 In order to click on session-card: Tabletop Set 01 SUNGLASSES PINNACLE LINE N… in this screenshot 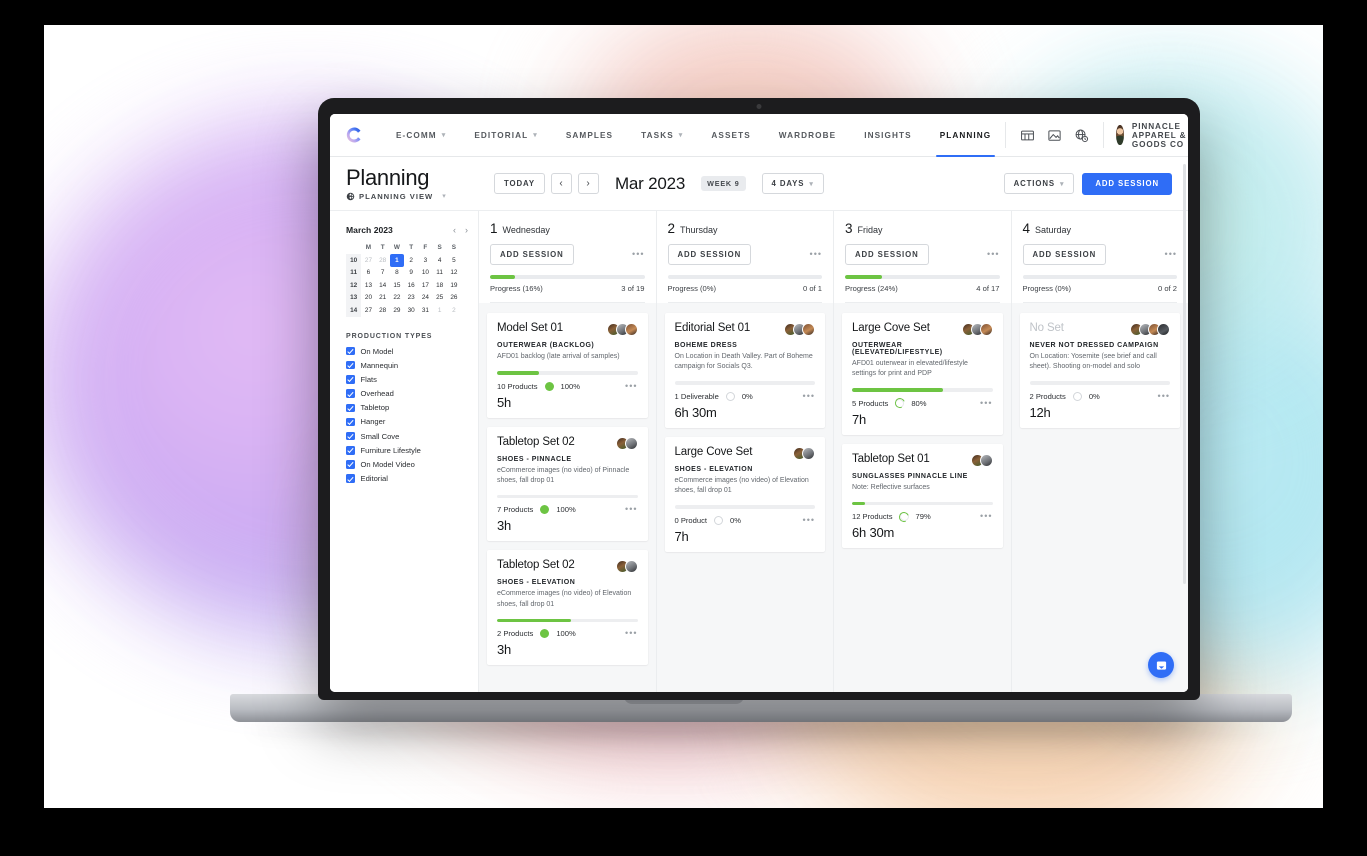, I will do `click(922, 496)`.